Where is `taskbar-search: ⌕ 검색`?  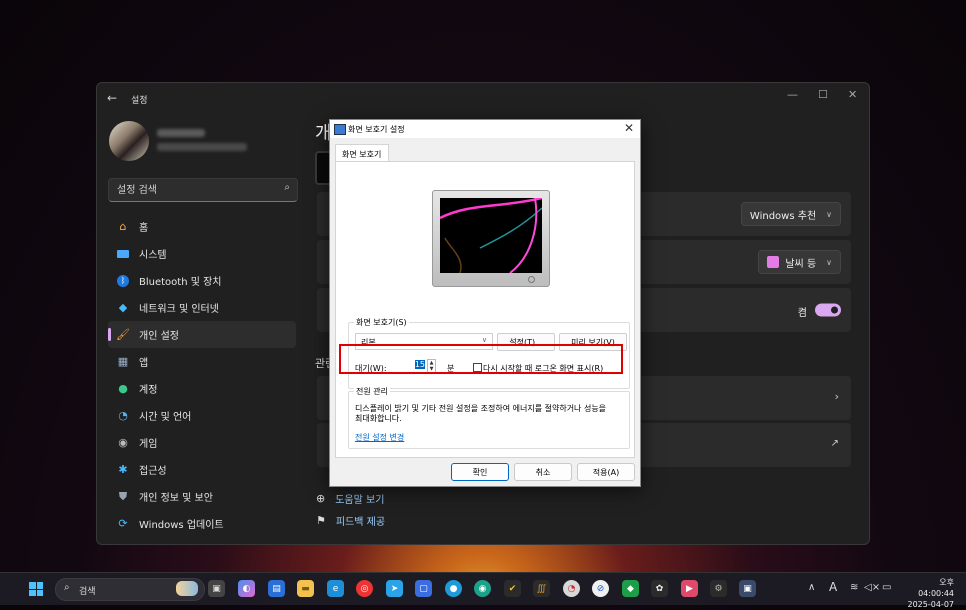
taskbar-search: ⌕ 검색 is located at coordinates (130, 589).